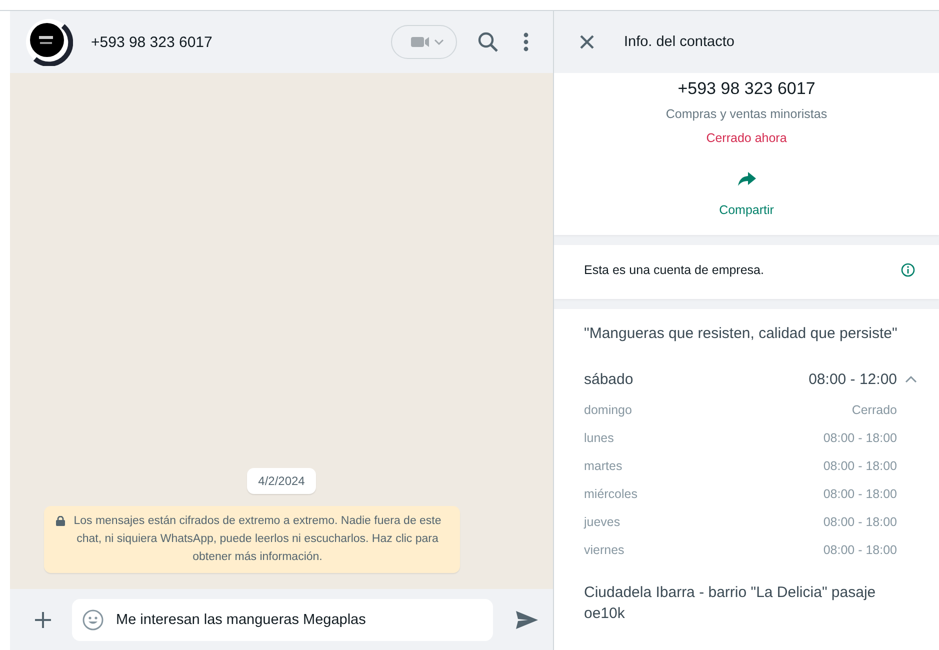 The image size is (939, 650). Describe the element at coordinates (526, 42) in the screenshot. I see `menu-icon` at that location.